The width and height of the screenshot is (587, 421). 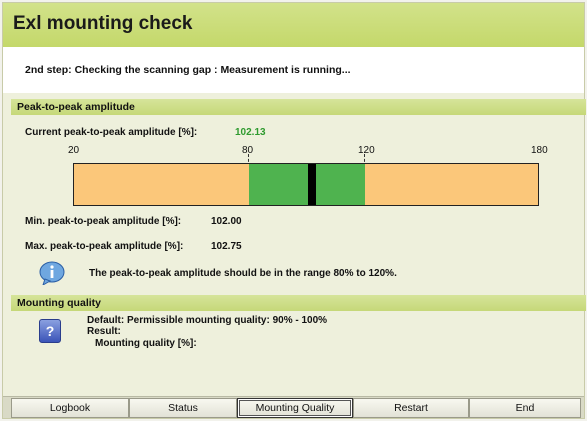 What do you see at coordinates (103, 23) in the screenshot?
I see `window-title: Exl mounting check` at bounding box center [103, 23].